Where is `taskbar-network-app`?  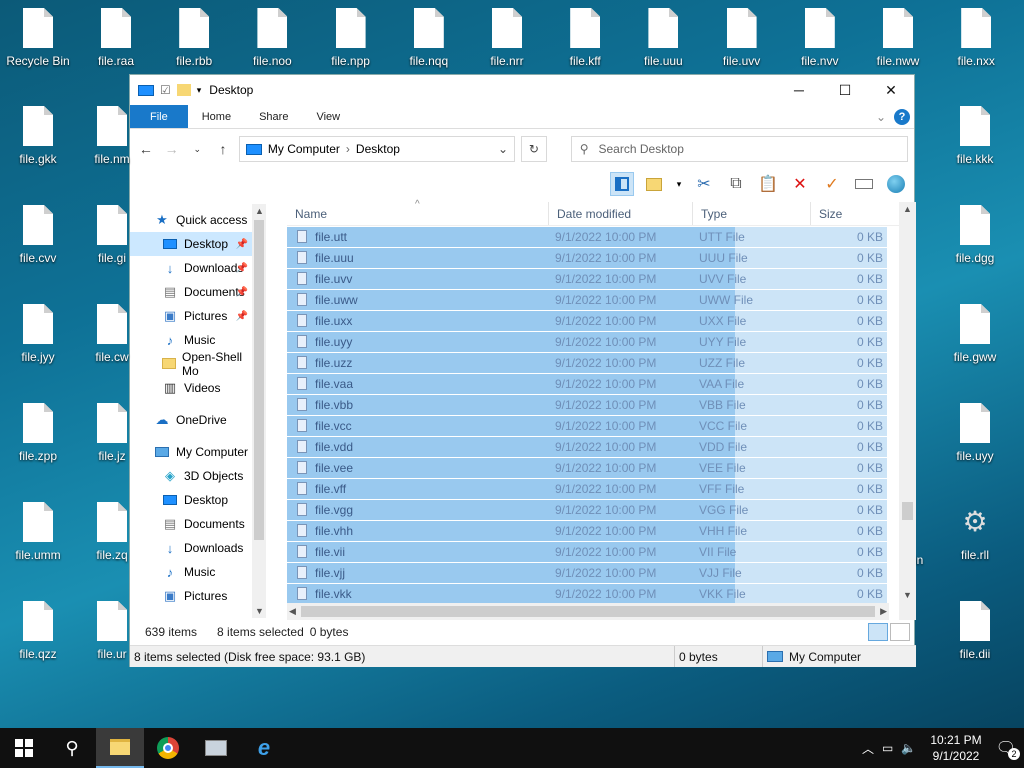 taskbar-network-app is located at coordinates (216, 748).